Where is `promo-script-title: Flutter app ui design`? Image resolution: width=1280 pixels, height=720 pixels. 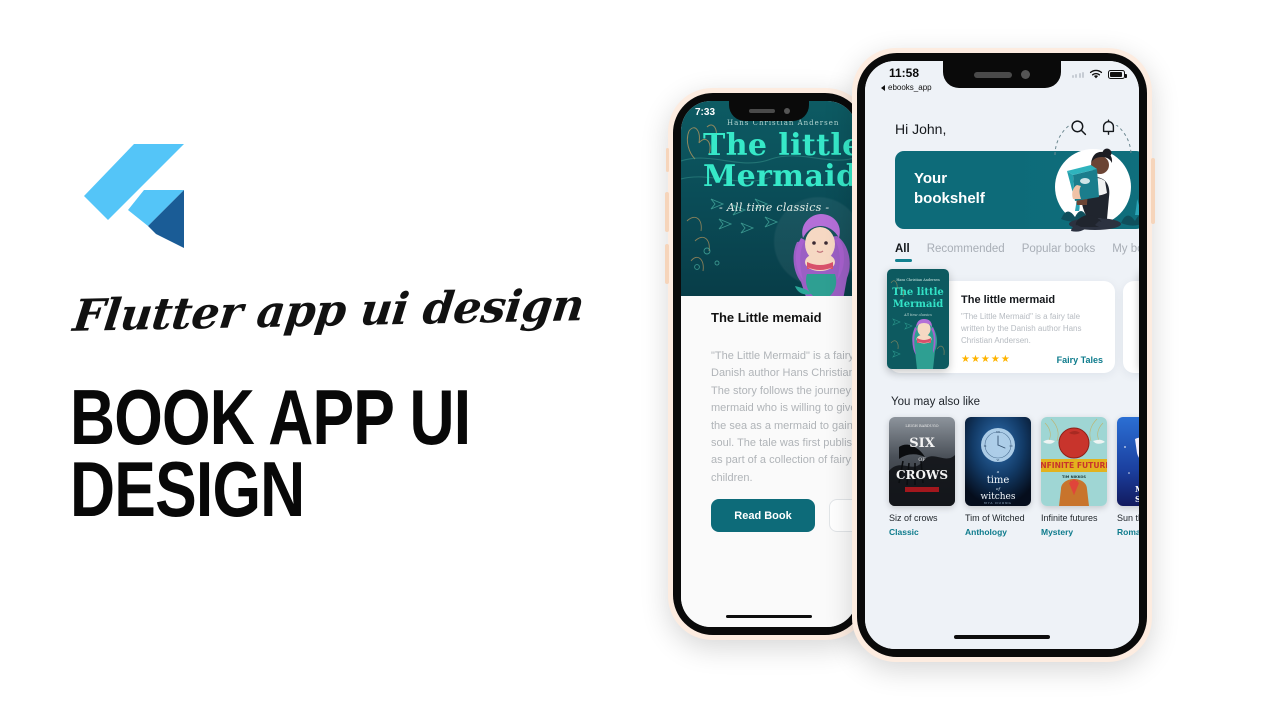
promo-script-title: Flutter app ui design is located at coordinates (328, 311).